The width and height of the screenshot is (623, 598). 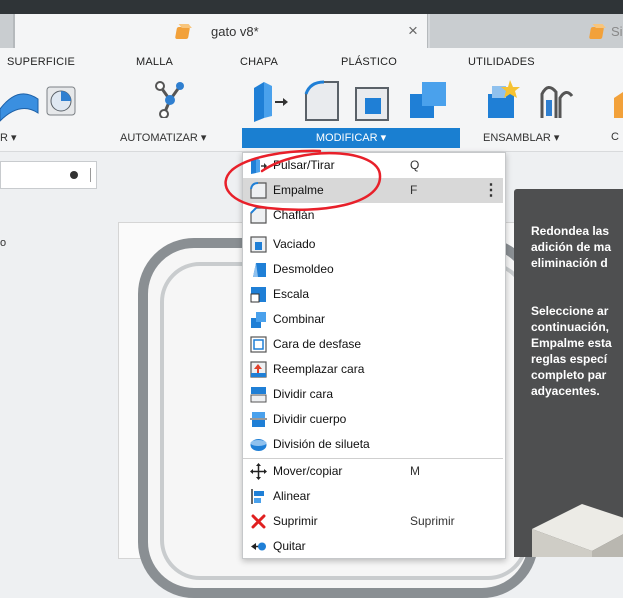 I want to click on joint-icon, so click(x=557, y=102).